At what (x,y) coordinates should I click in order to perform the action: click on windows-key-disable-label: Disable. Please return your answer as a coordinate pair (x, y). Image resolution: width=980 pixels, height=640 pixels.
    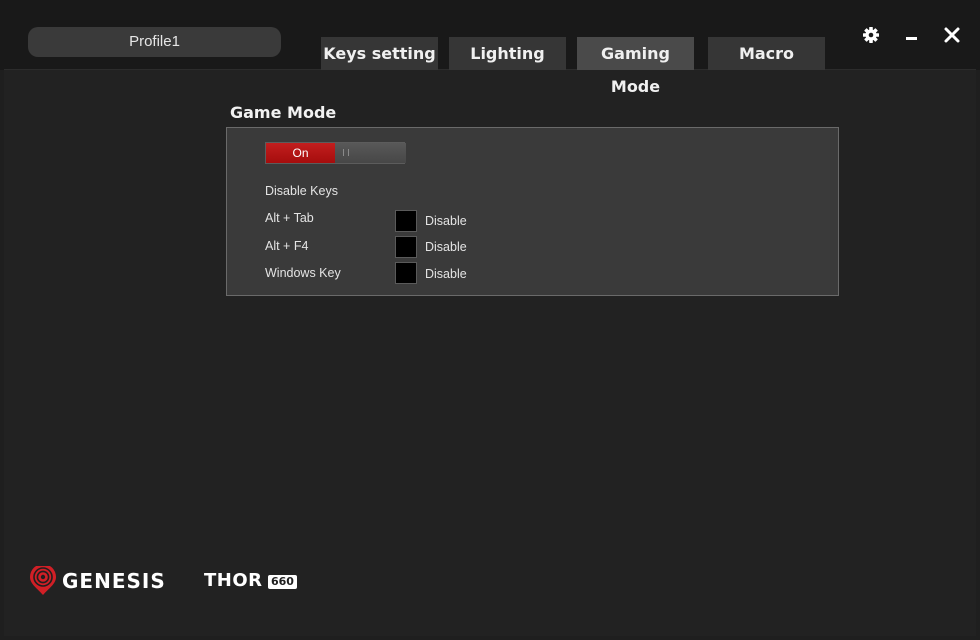
    Looking at the image, I should click on (446, 274).